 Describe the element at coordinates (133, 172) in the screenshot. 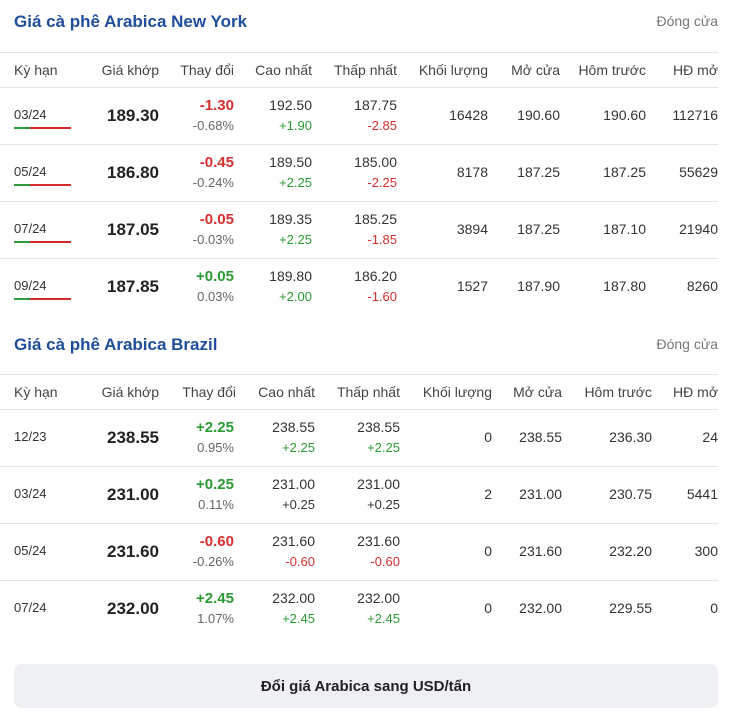

I see `price-cell: 186.80` at that location.